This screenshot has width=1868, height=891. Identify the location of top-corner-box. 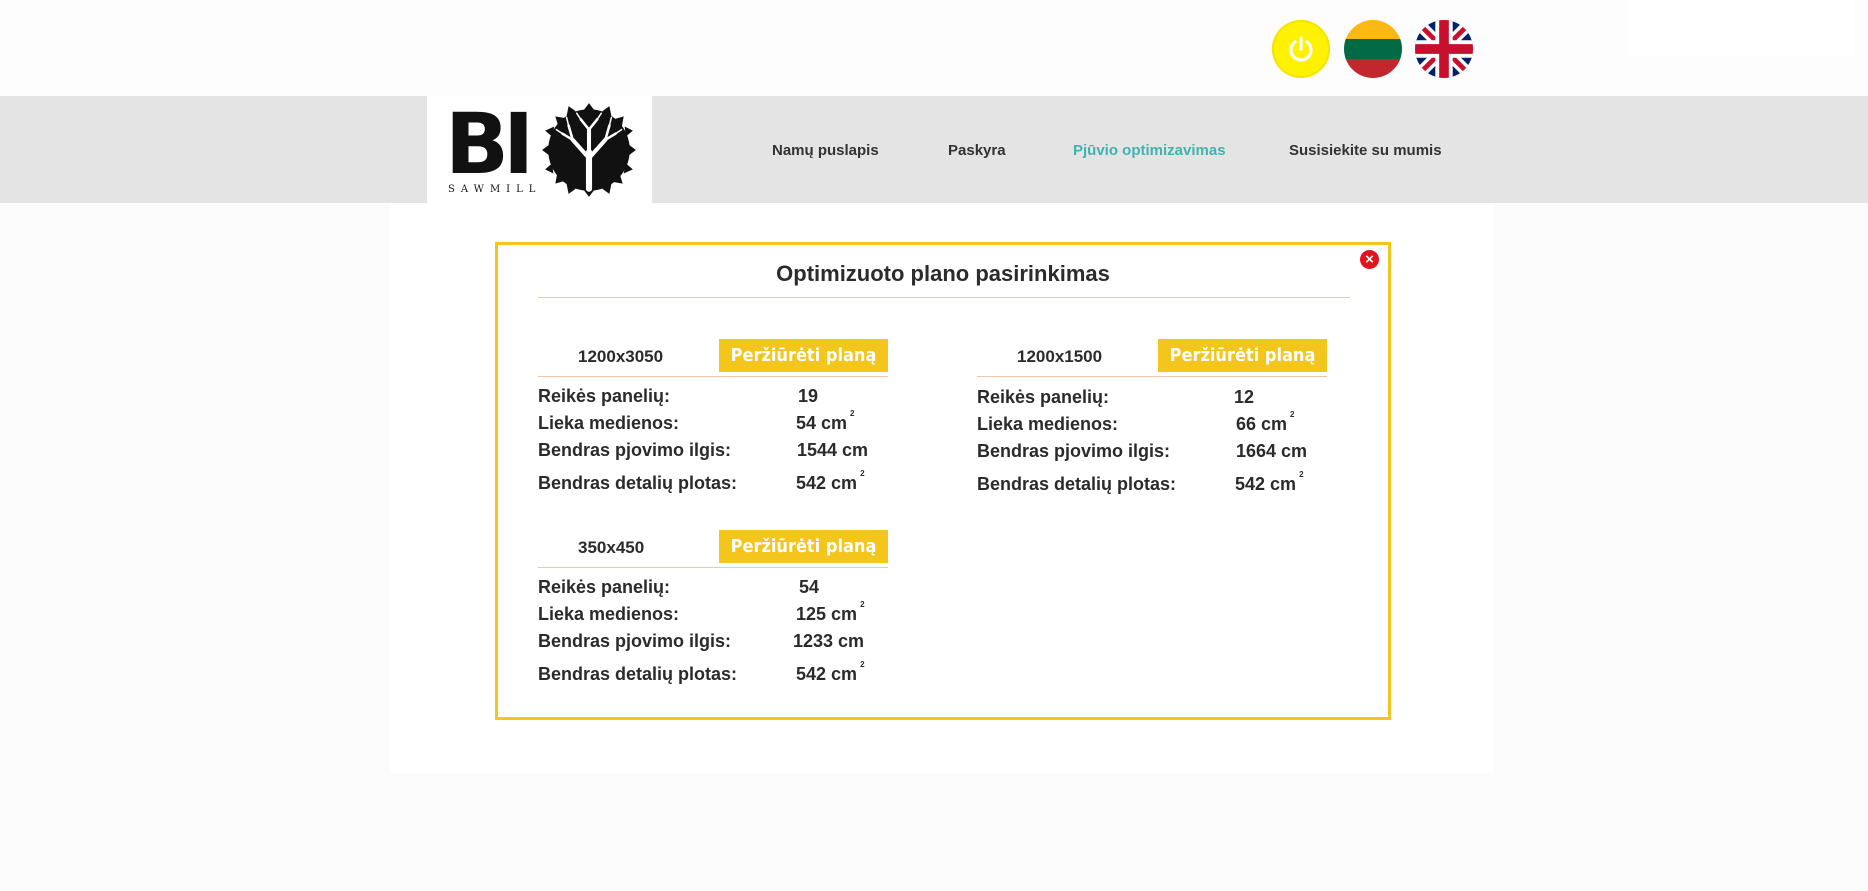
(1741, 28).